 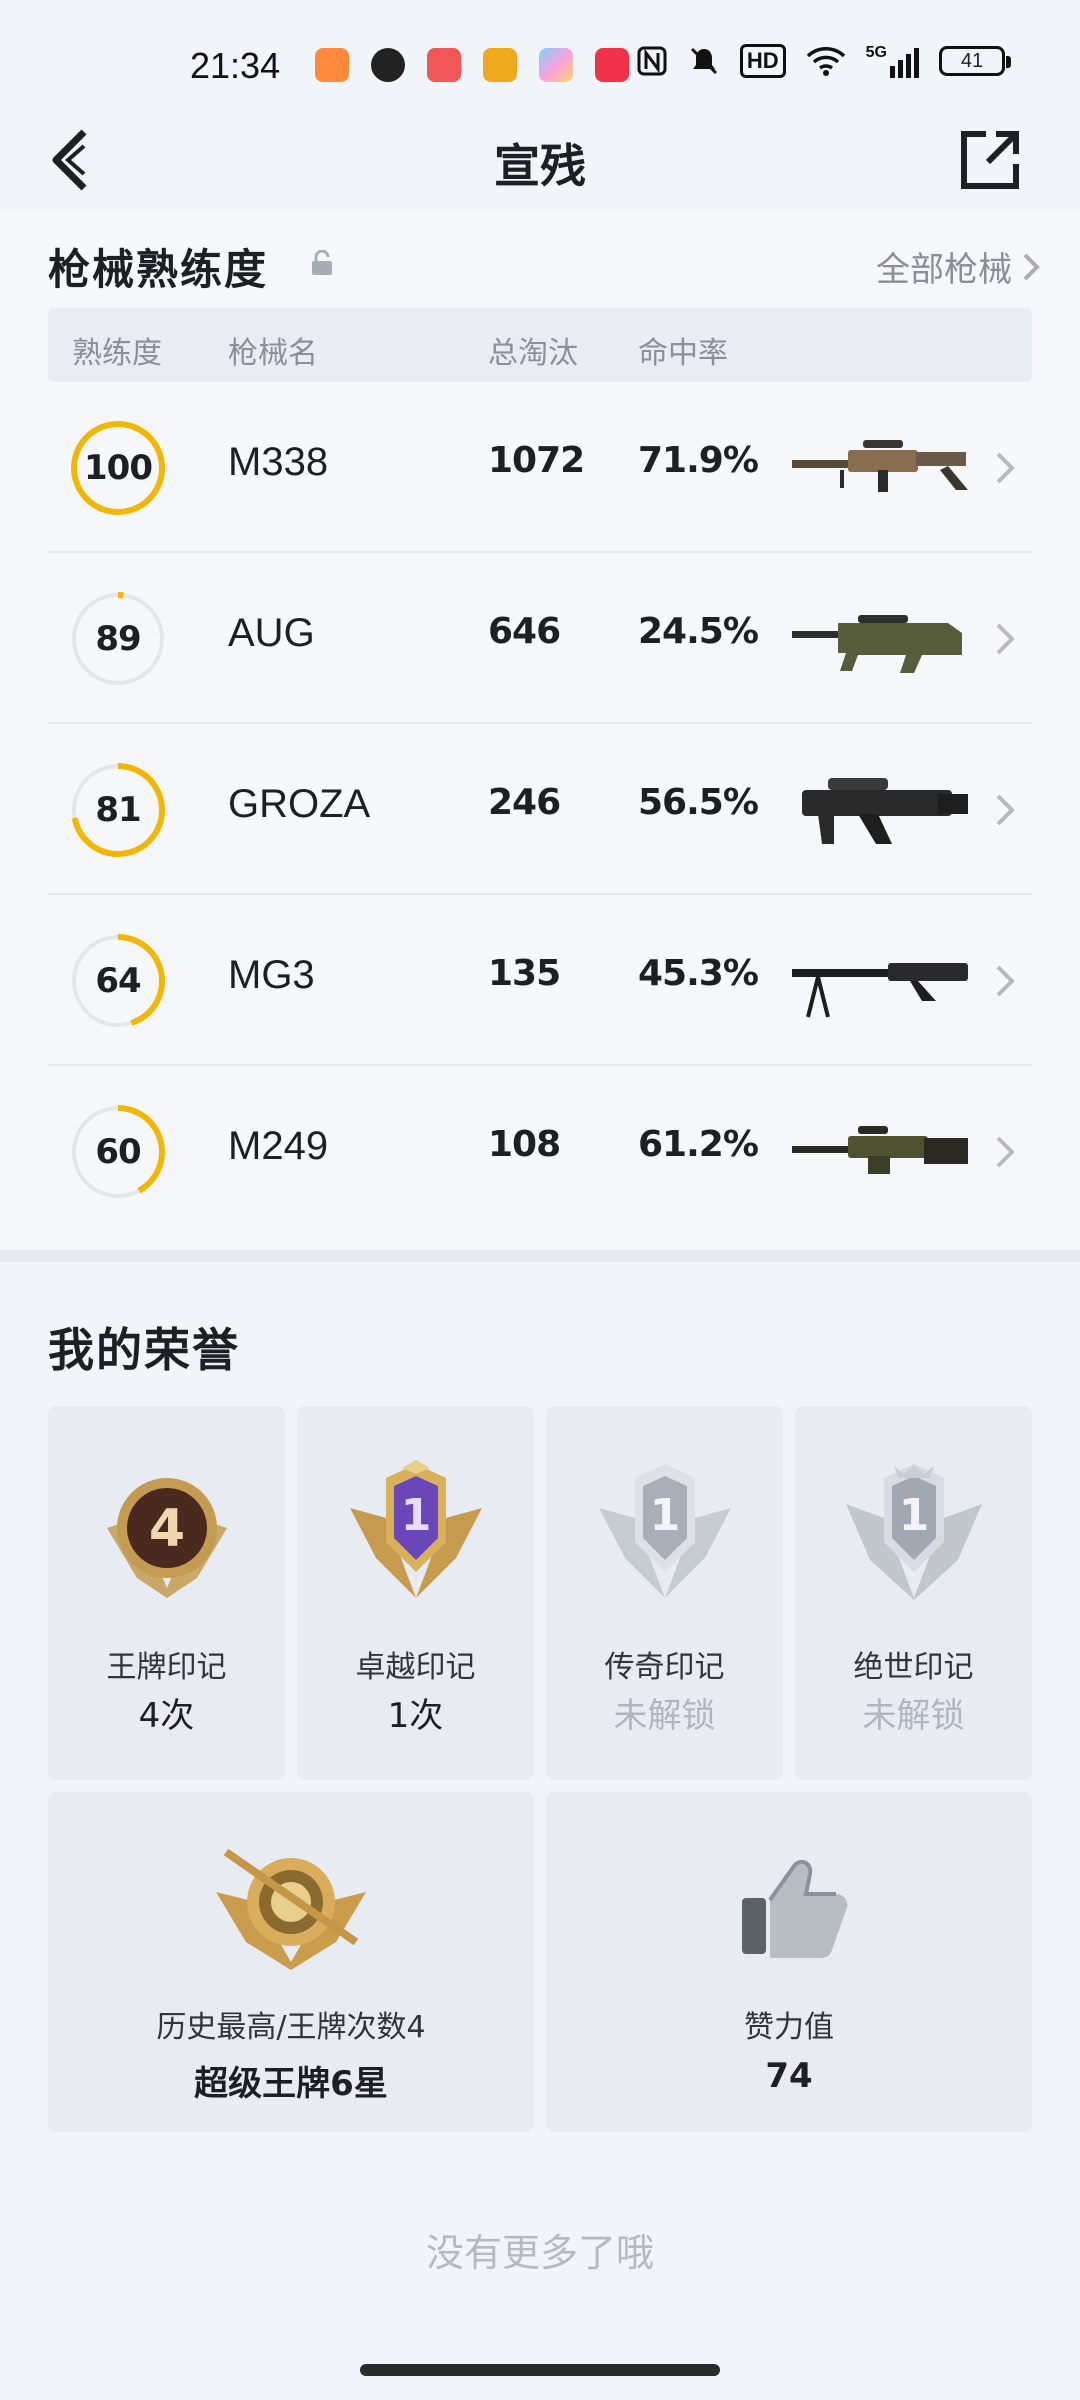 What do you see at coordinates (117, 353) in the screenshot?
I see `header-proficiency: 熟练度` at bounding box center [117, 353].